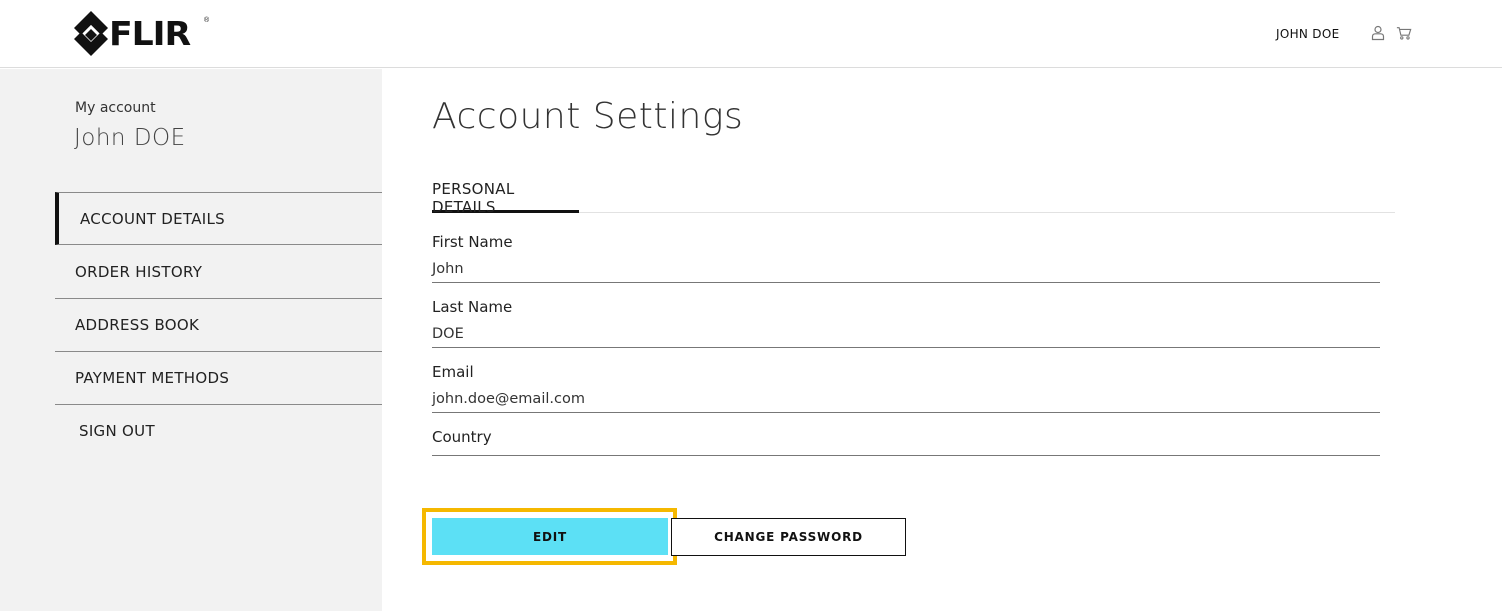 This screenshot has height=611, width=1502. Describe the element at coordinates (218, 377) in the screenshot. I see `sidebar-item-payment-methods: PAYMENT METHODS` at that location.